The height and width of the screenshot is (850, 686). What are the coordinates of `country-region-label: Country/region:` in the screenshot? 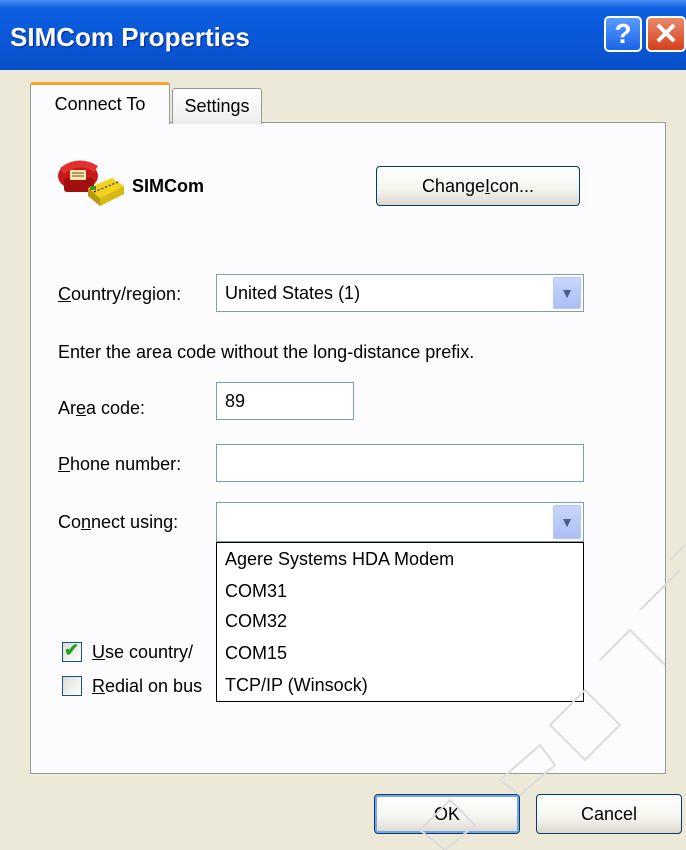 It's located at (119, 294).